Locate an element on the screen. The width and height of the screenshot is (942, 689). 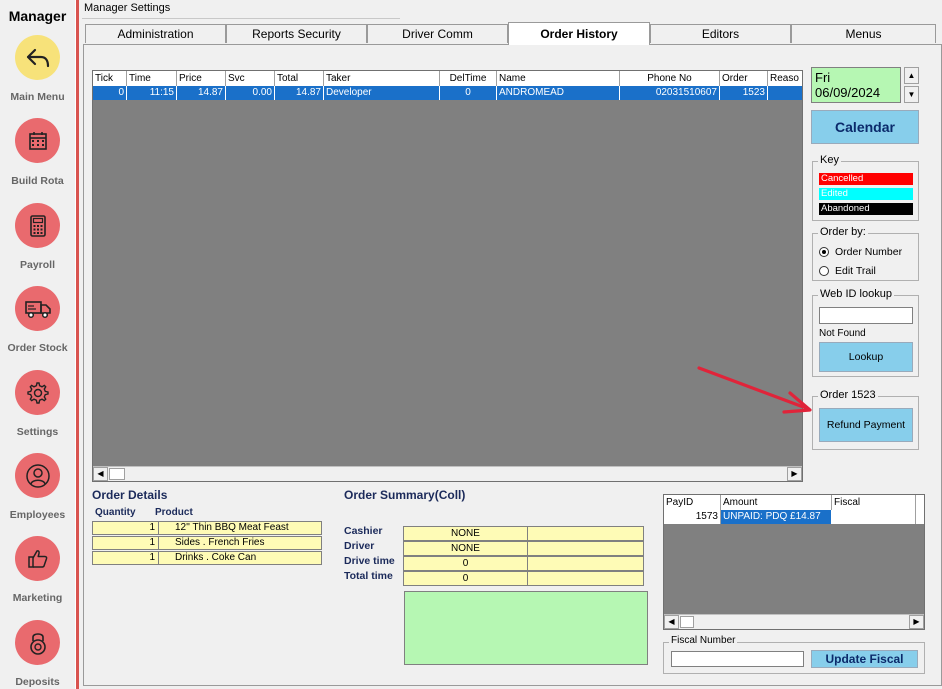
drive-time-label: Drive time is located at coordinates (369, 561).